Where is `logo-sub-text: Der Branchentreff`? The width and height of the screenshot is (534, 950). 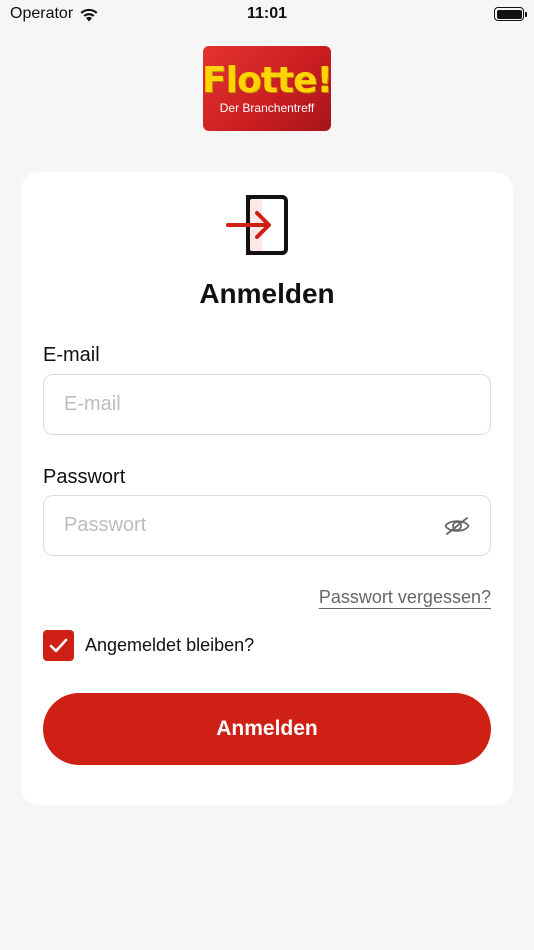
logo-sub-text: Der Branchentreff is located at coordinates (267, 107).